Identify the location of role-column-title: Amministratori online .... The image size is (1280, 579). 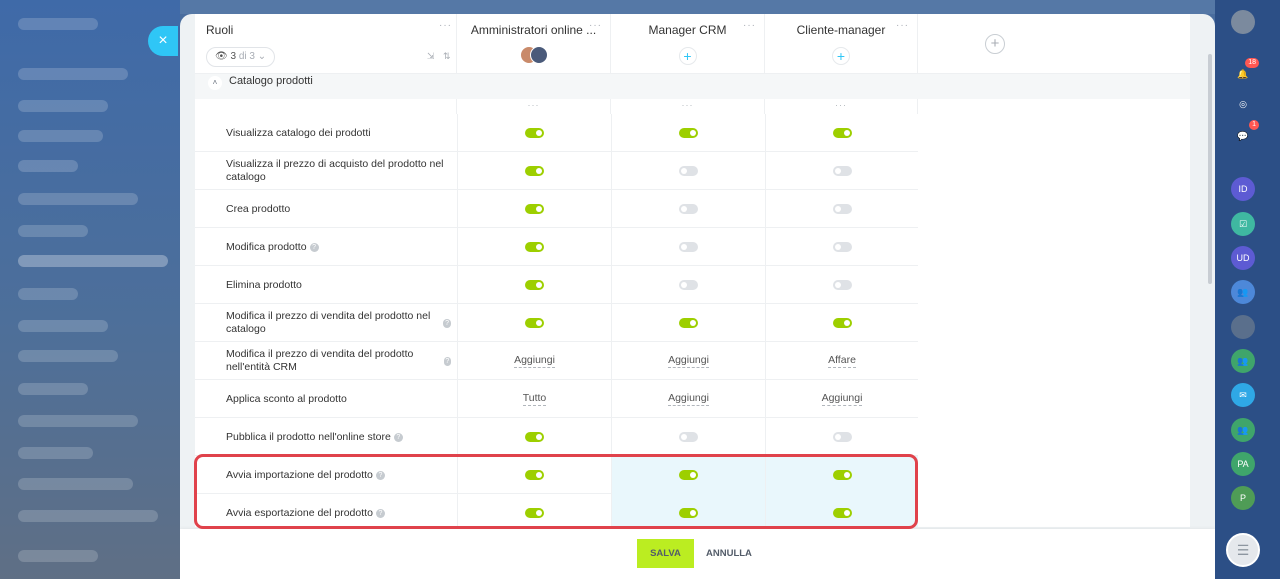
(533, 30).